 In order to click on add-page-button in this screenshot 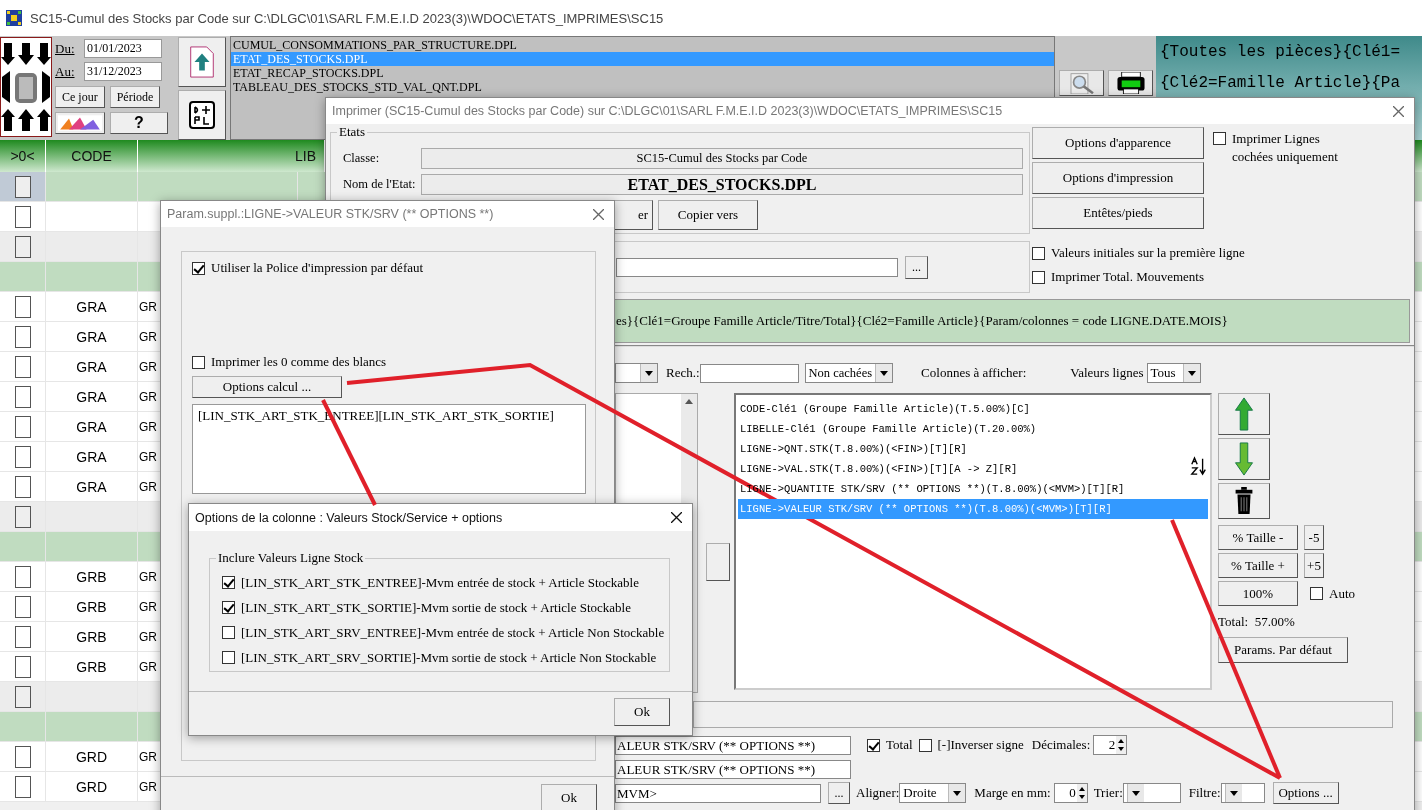, I will do `click(202, 115)`.